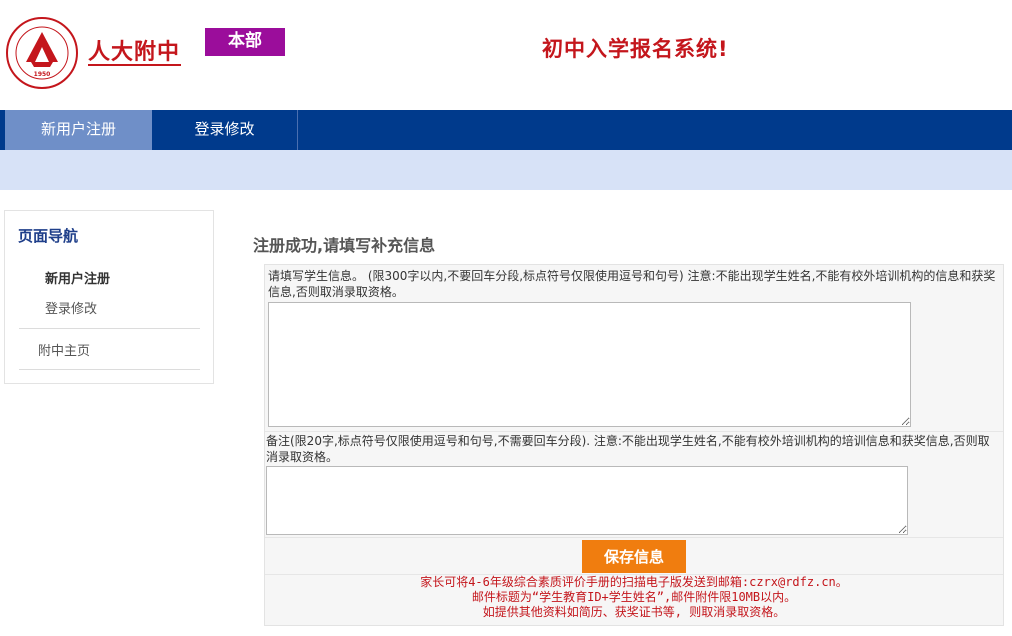 This screenshot has height=636, width=1012. What do you see at coordinates (64, 349) in the screenshot?
I see `sidebar-item-home: 附中主页` at bounding box center [64, 349].